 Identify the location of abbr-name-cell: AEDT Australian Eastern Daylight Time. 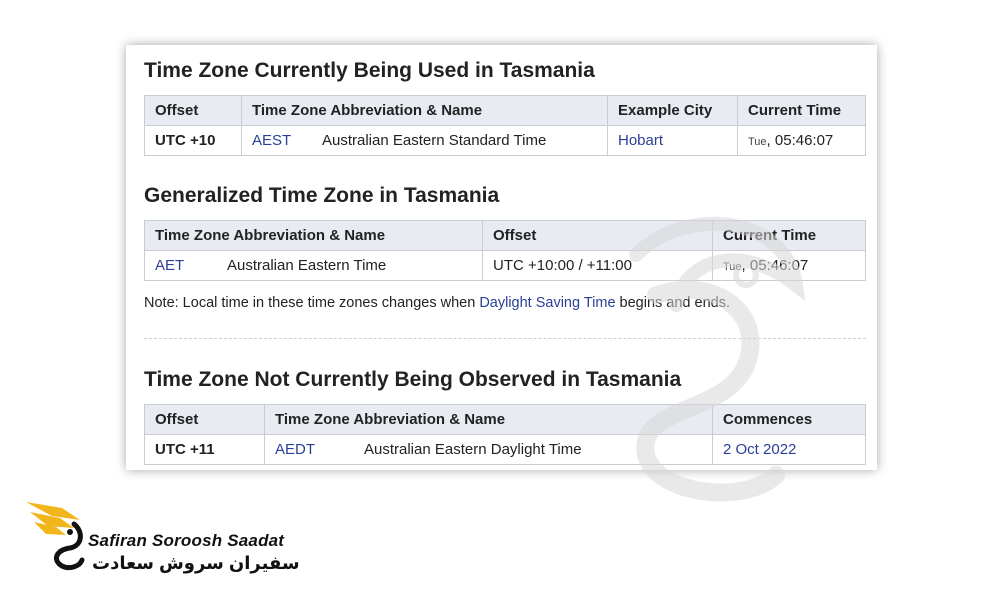
(488, 449).